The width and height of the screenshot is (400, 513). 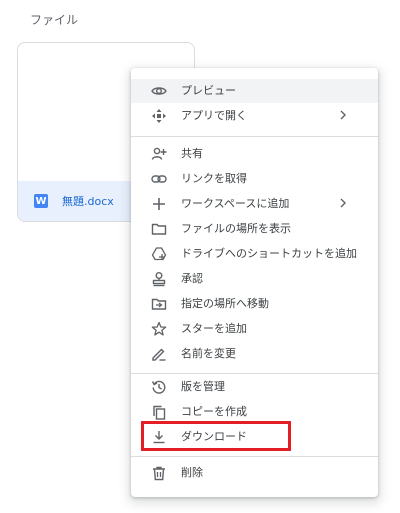 What do you see at coordinates (192, 153) in the screenshot?
I see `menu-item-label: 共有` at bounding box center [192, 153].